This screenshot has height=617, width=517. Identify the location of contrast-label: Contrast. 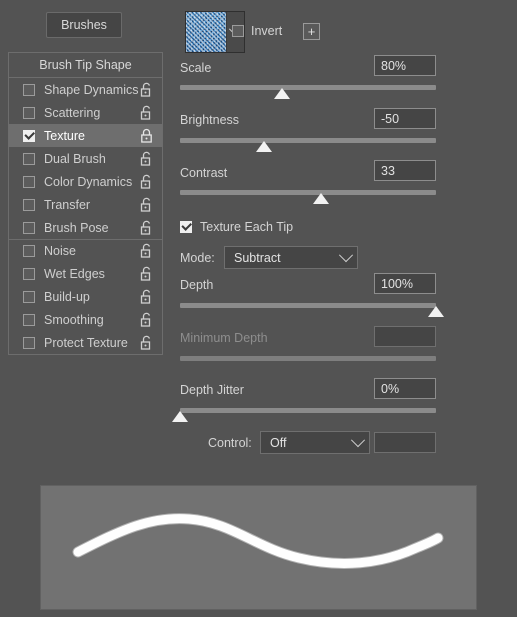
(204, 173).